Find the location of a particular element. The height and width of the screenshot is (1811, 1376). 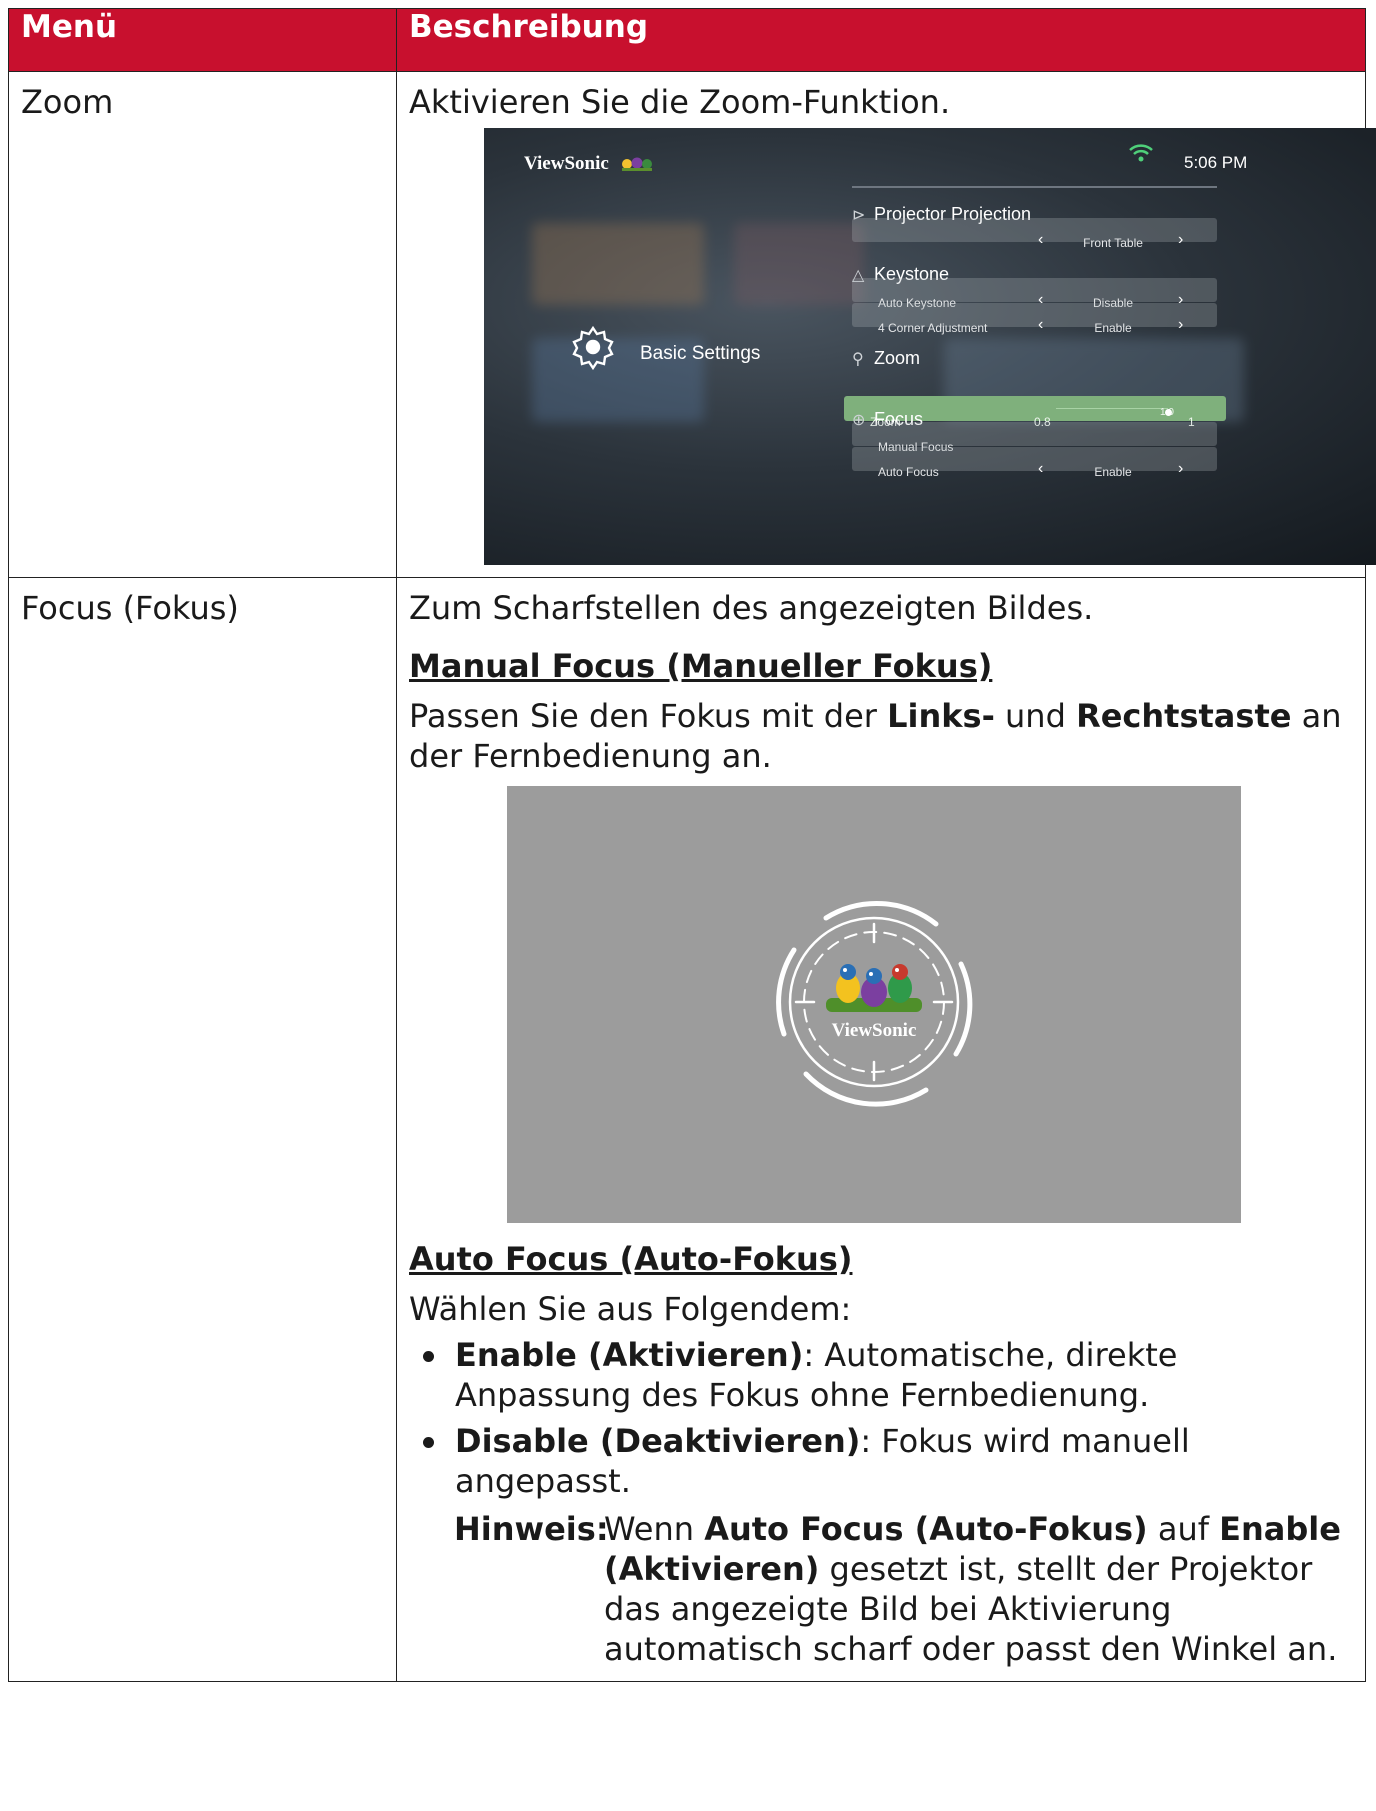

option-label: Enable (Aktivieren) is located at coordinates (629, 1355).